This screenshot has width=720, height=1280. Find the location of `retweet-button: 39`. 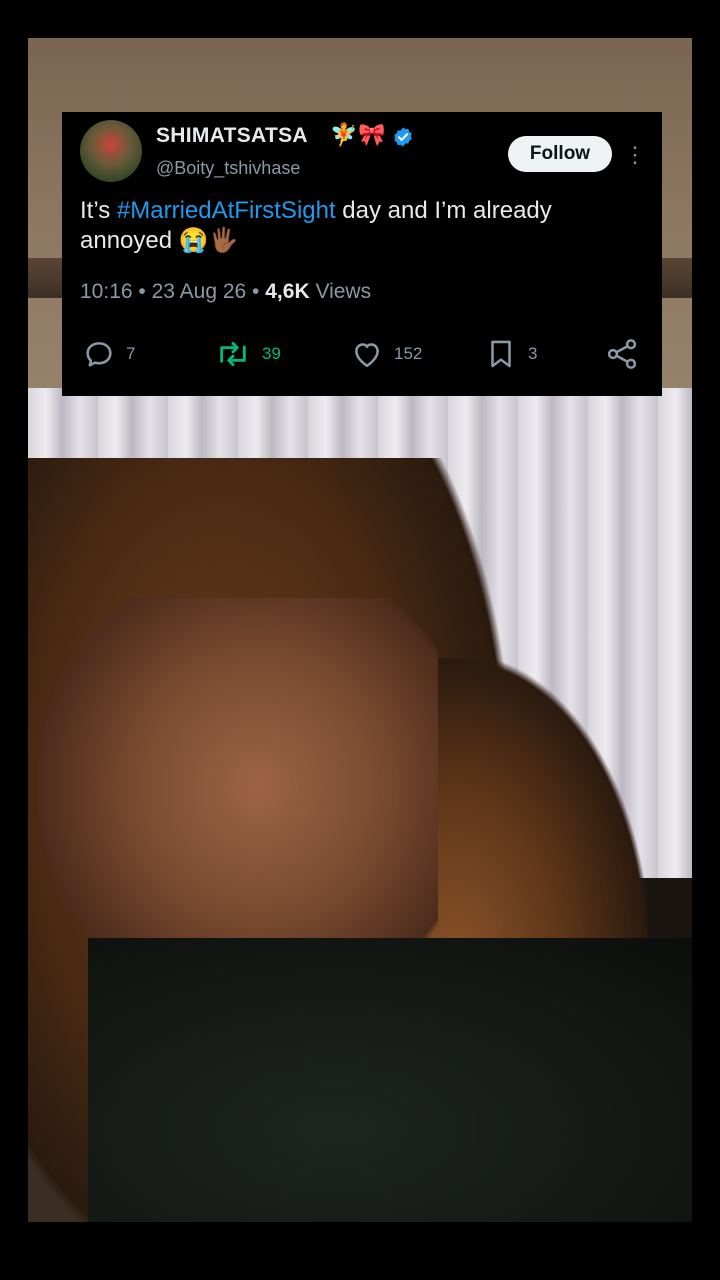

retweet-button: 39 is located at coordinates (247, 354).